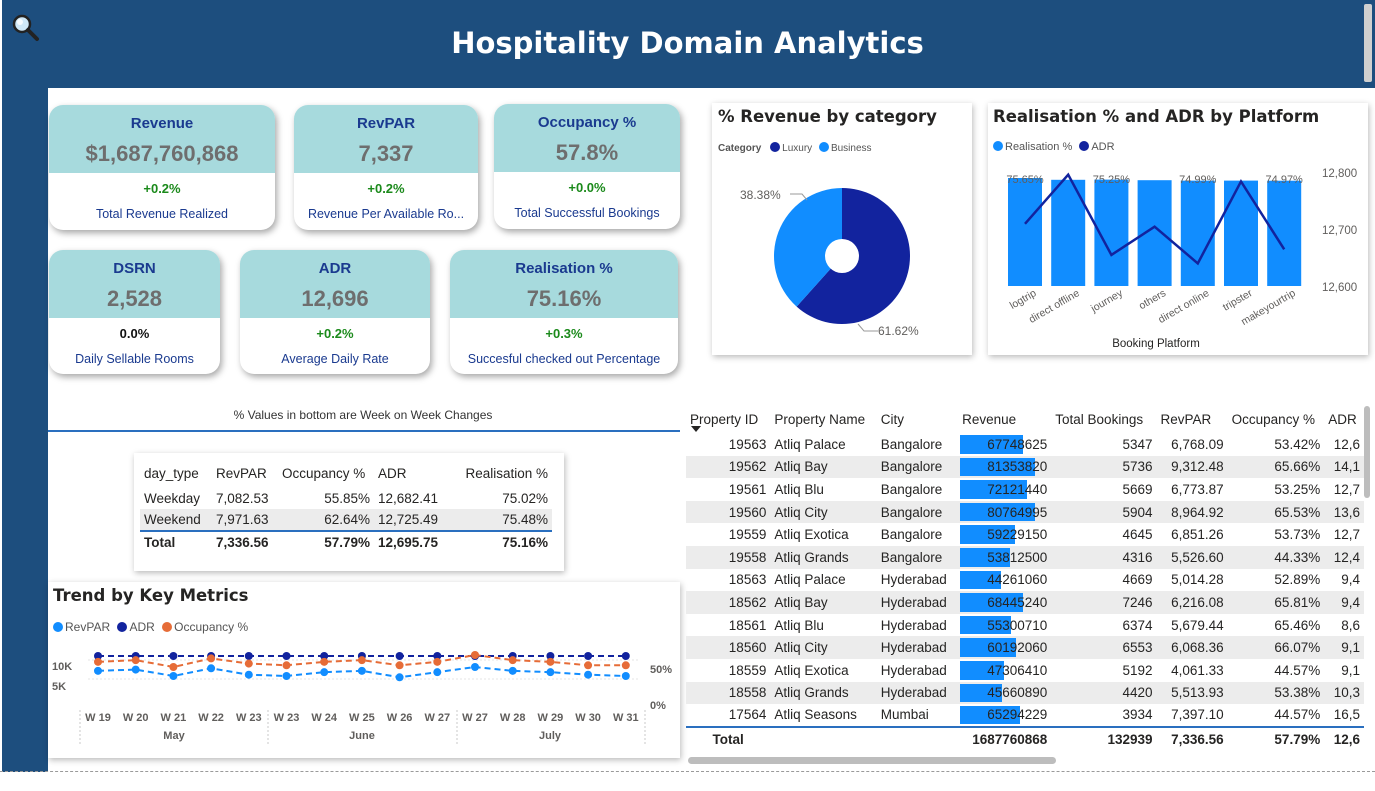  I want to click on kpi-card-dsrn: DSRN 2,528 0.0% Daily Sellable Rooms, so click(134, 312).